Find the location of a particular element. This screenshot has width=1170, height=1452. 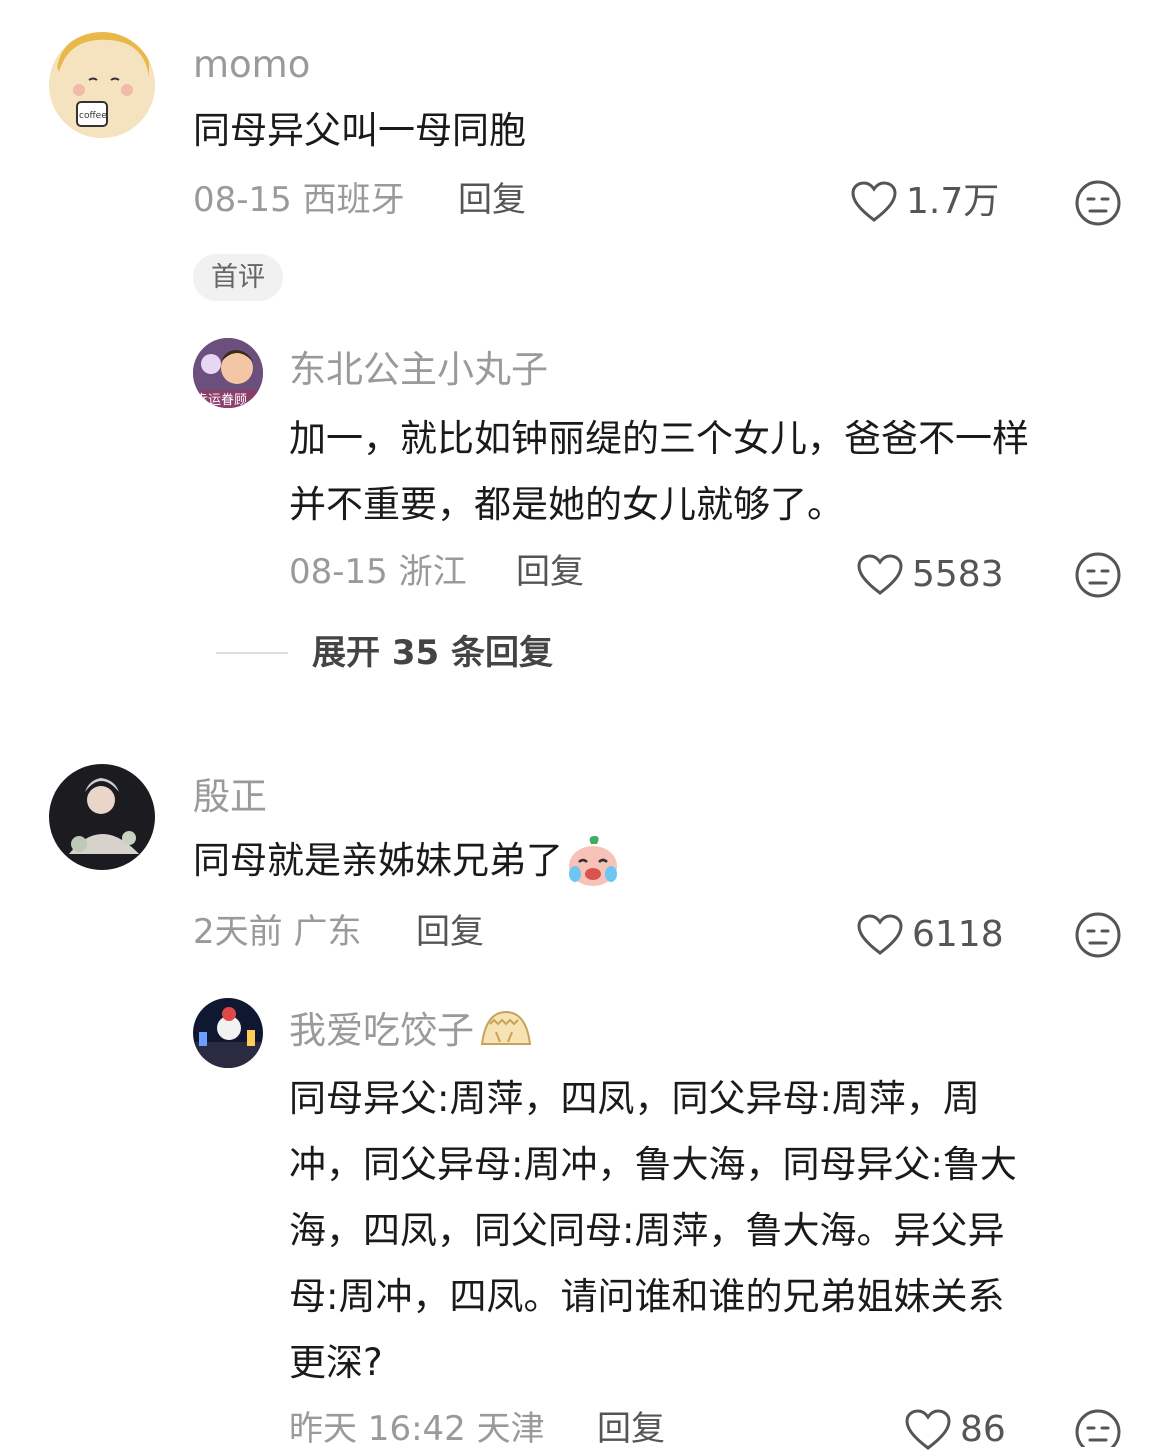

dumpling-icon is located at coordinates (506, 1027).